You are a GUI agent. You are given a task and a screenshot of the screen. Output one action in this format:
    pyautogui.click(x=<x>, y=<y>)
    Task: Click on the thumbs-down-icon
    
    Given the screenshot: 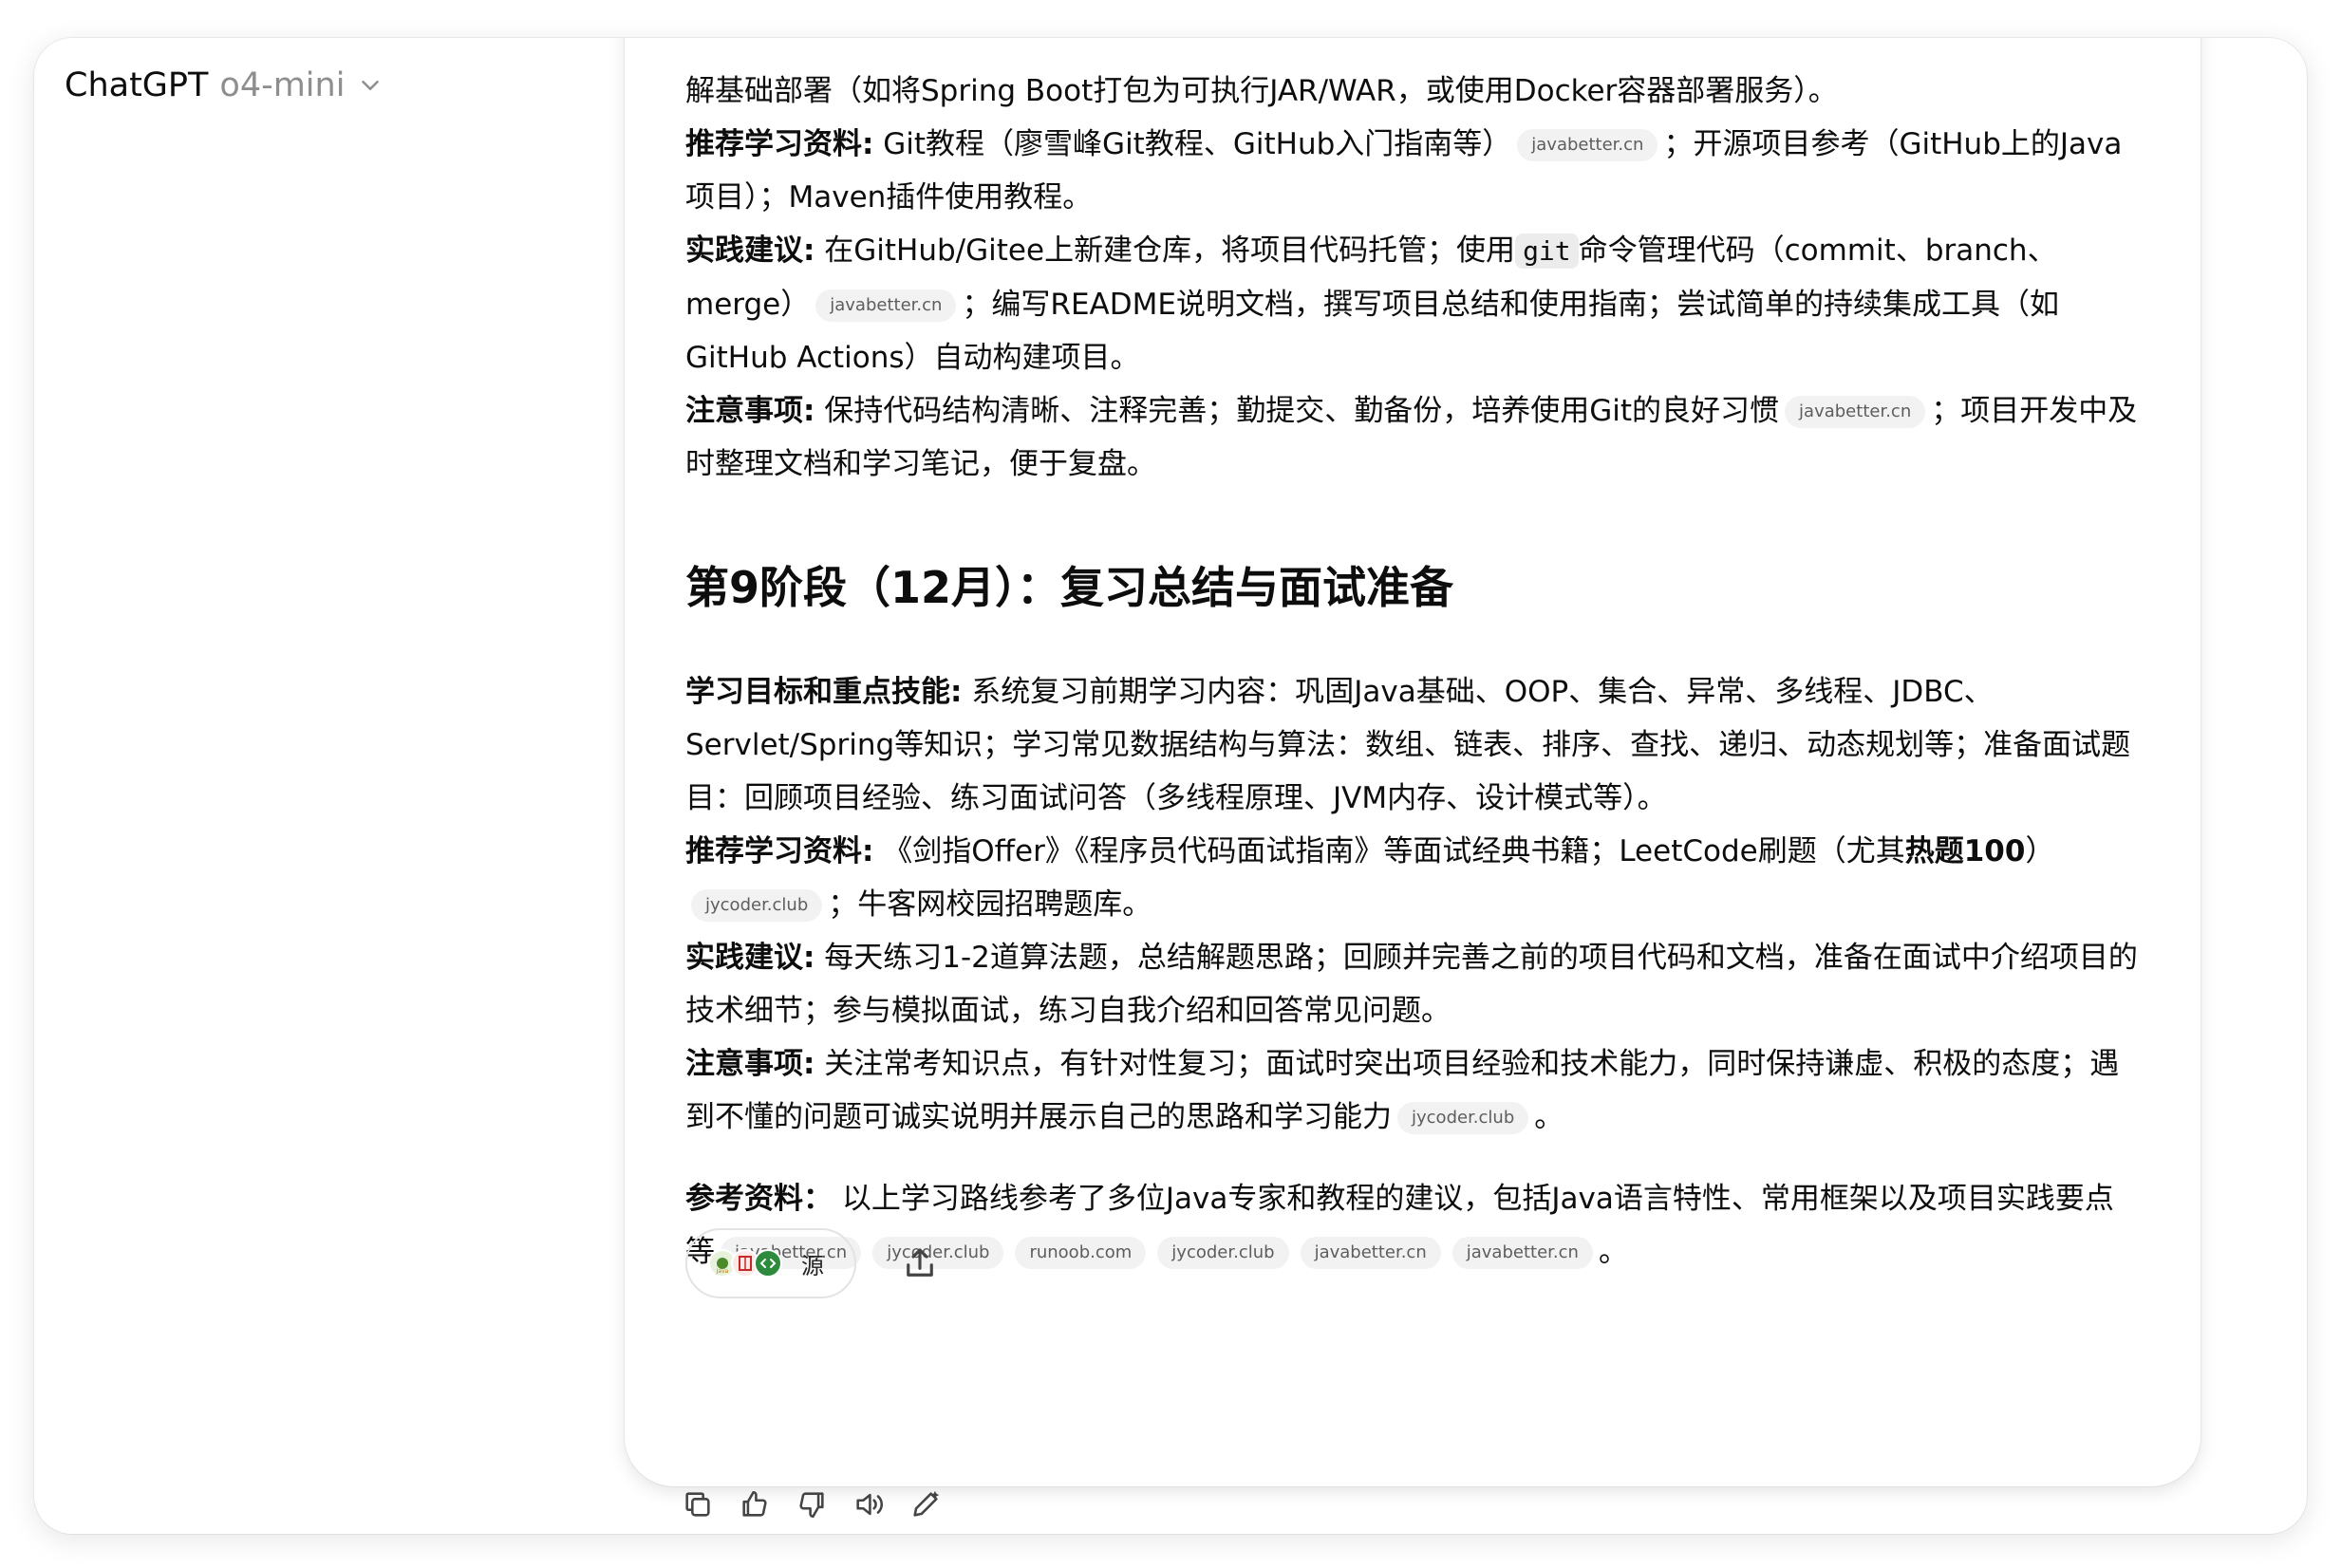 What is the action you would take?
    pyautogui.click(x=812, y=1504)
    